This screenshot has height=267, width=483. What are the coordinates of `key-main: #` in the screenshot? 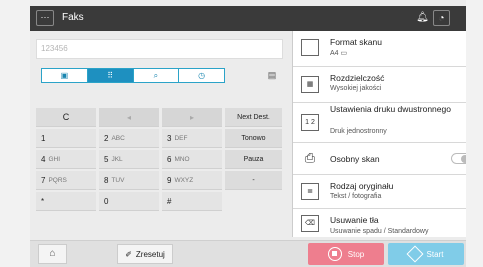 It's located at (169, 201).